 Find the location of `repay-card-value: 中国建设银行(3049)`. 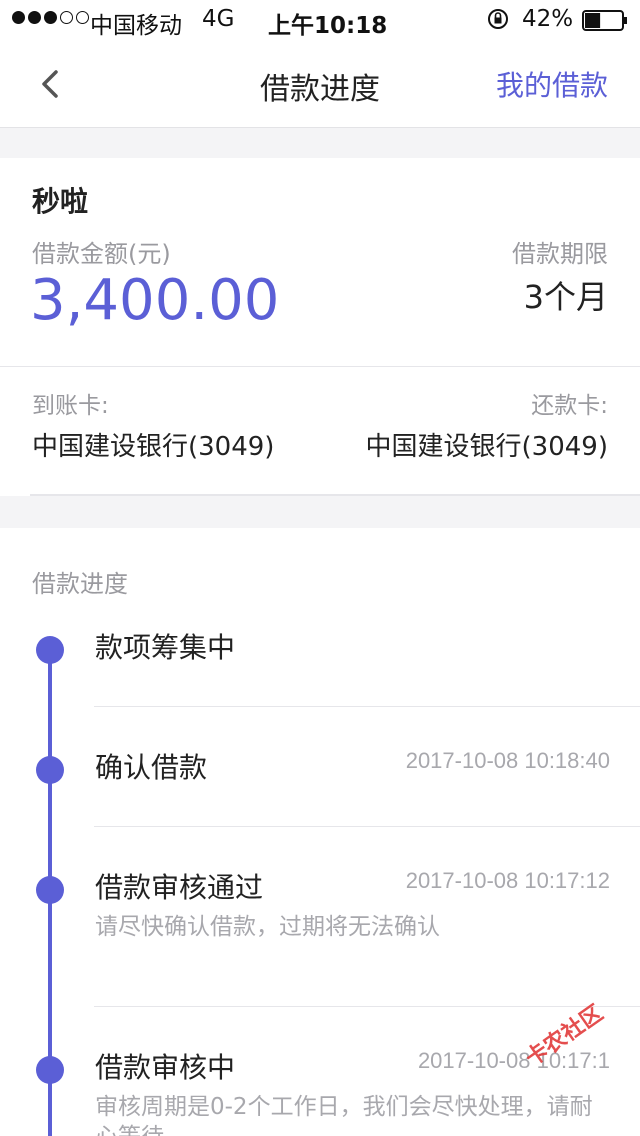

repay-card-value: 中国建设银行(3049) is located at coordinates (486, 447).